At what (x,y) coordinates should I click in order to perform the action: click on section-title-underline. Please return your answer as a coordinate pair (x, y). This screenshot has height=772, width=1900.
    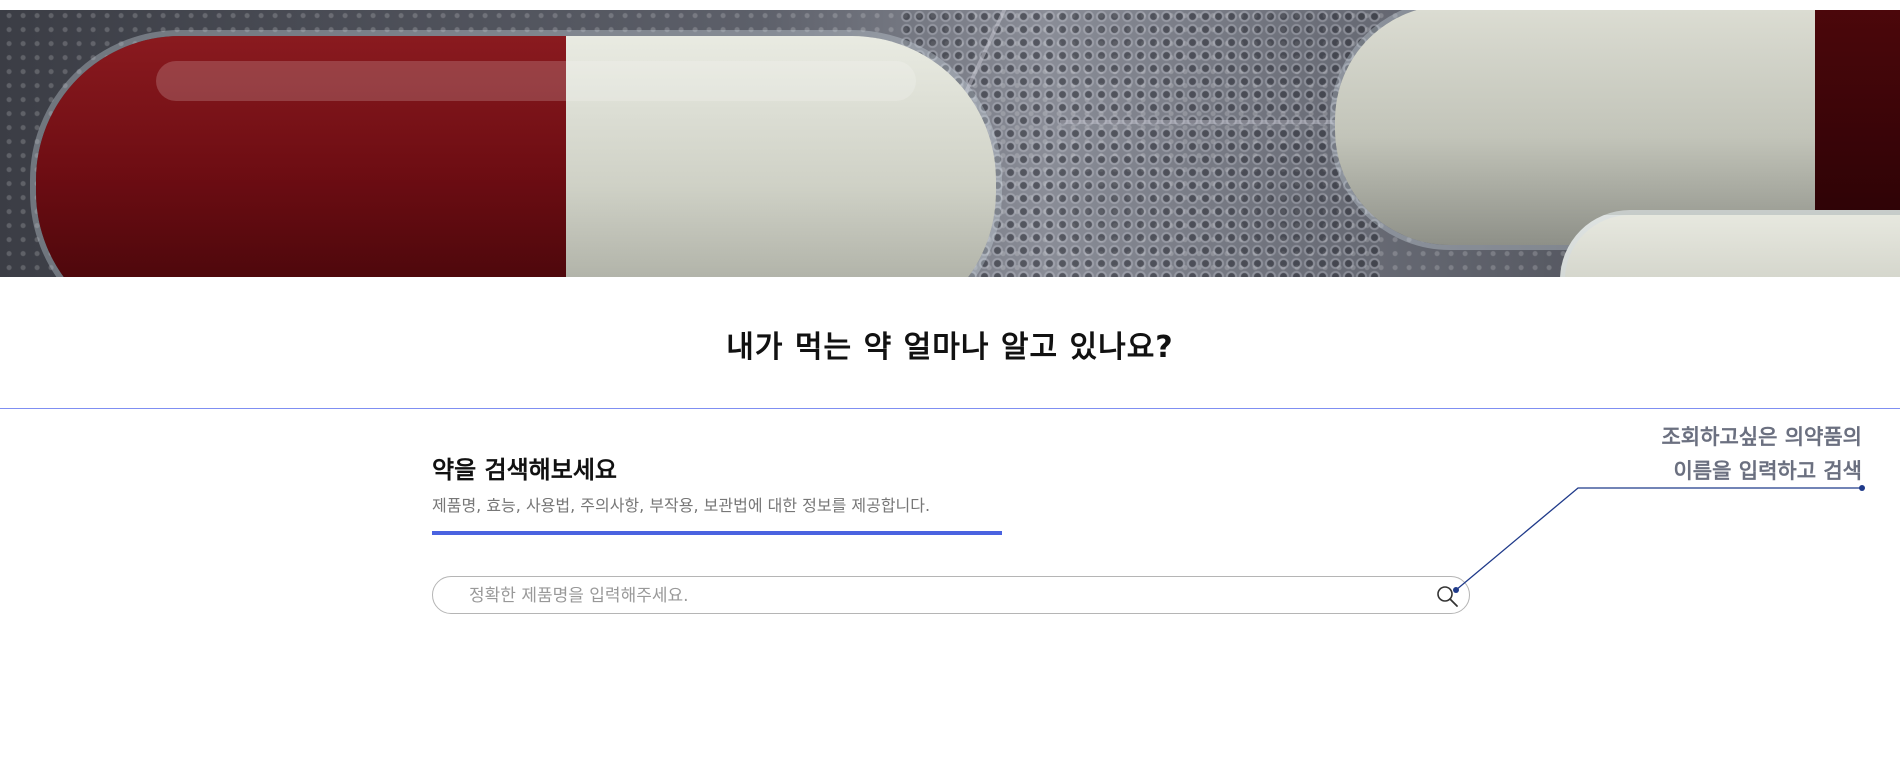
    Looking at the image, I should click on (717, 533).